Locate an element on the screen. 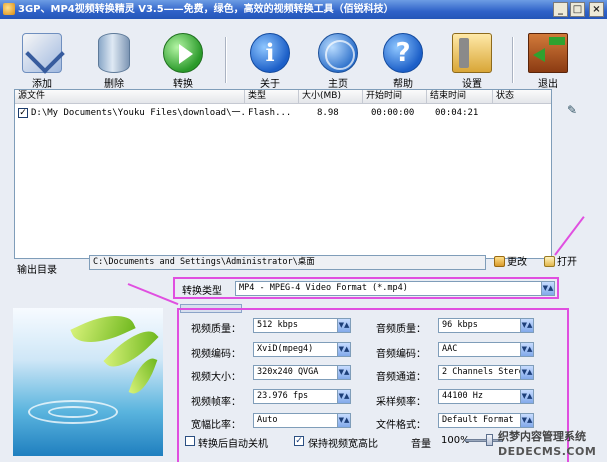 This screenshot has height=462, width=607. video-framerate-value: 23.976 fps is located at coordinates (283, 396).